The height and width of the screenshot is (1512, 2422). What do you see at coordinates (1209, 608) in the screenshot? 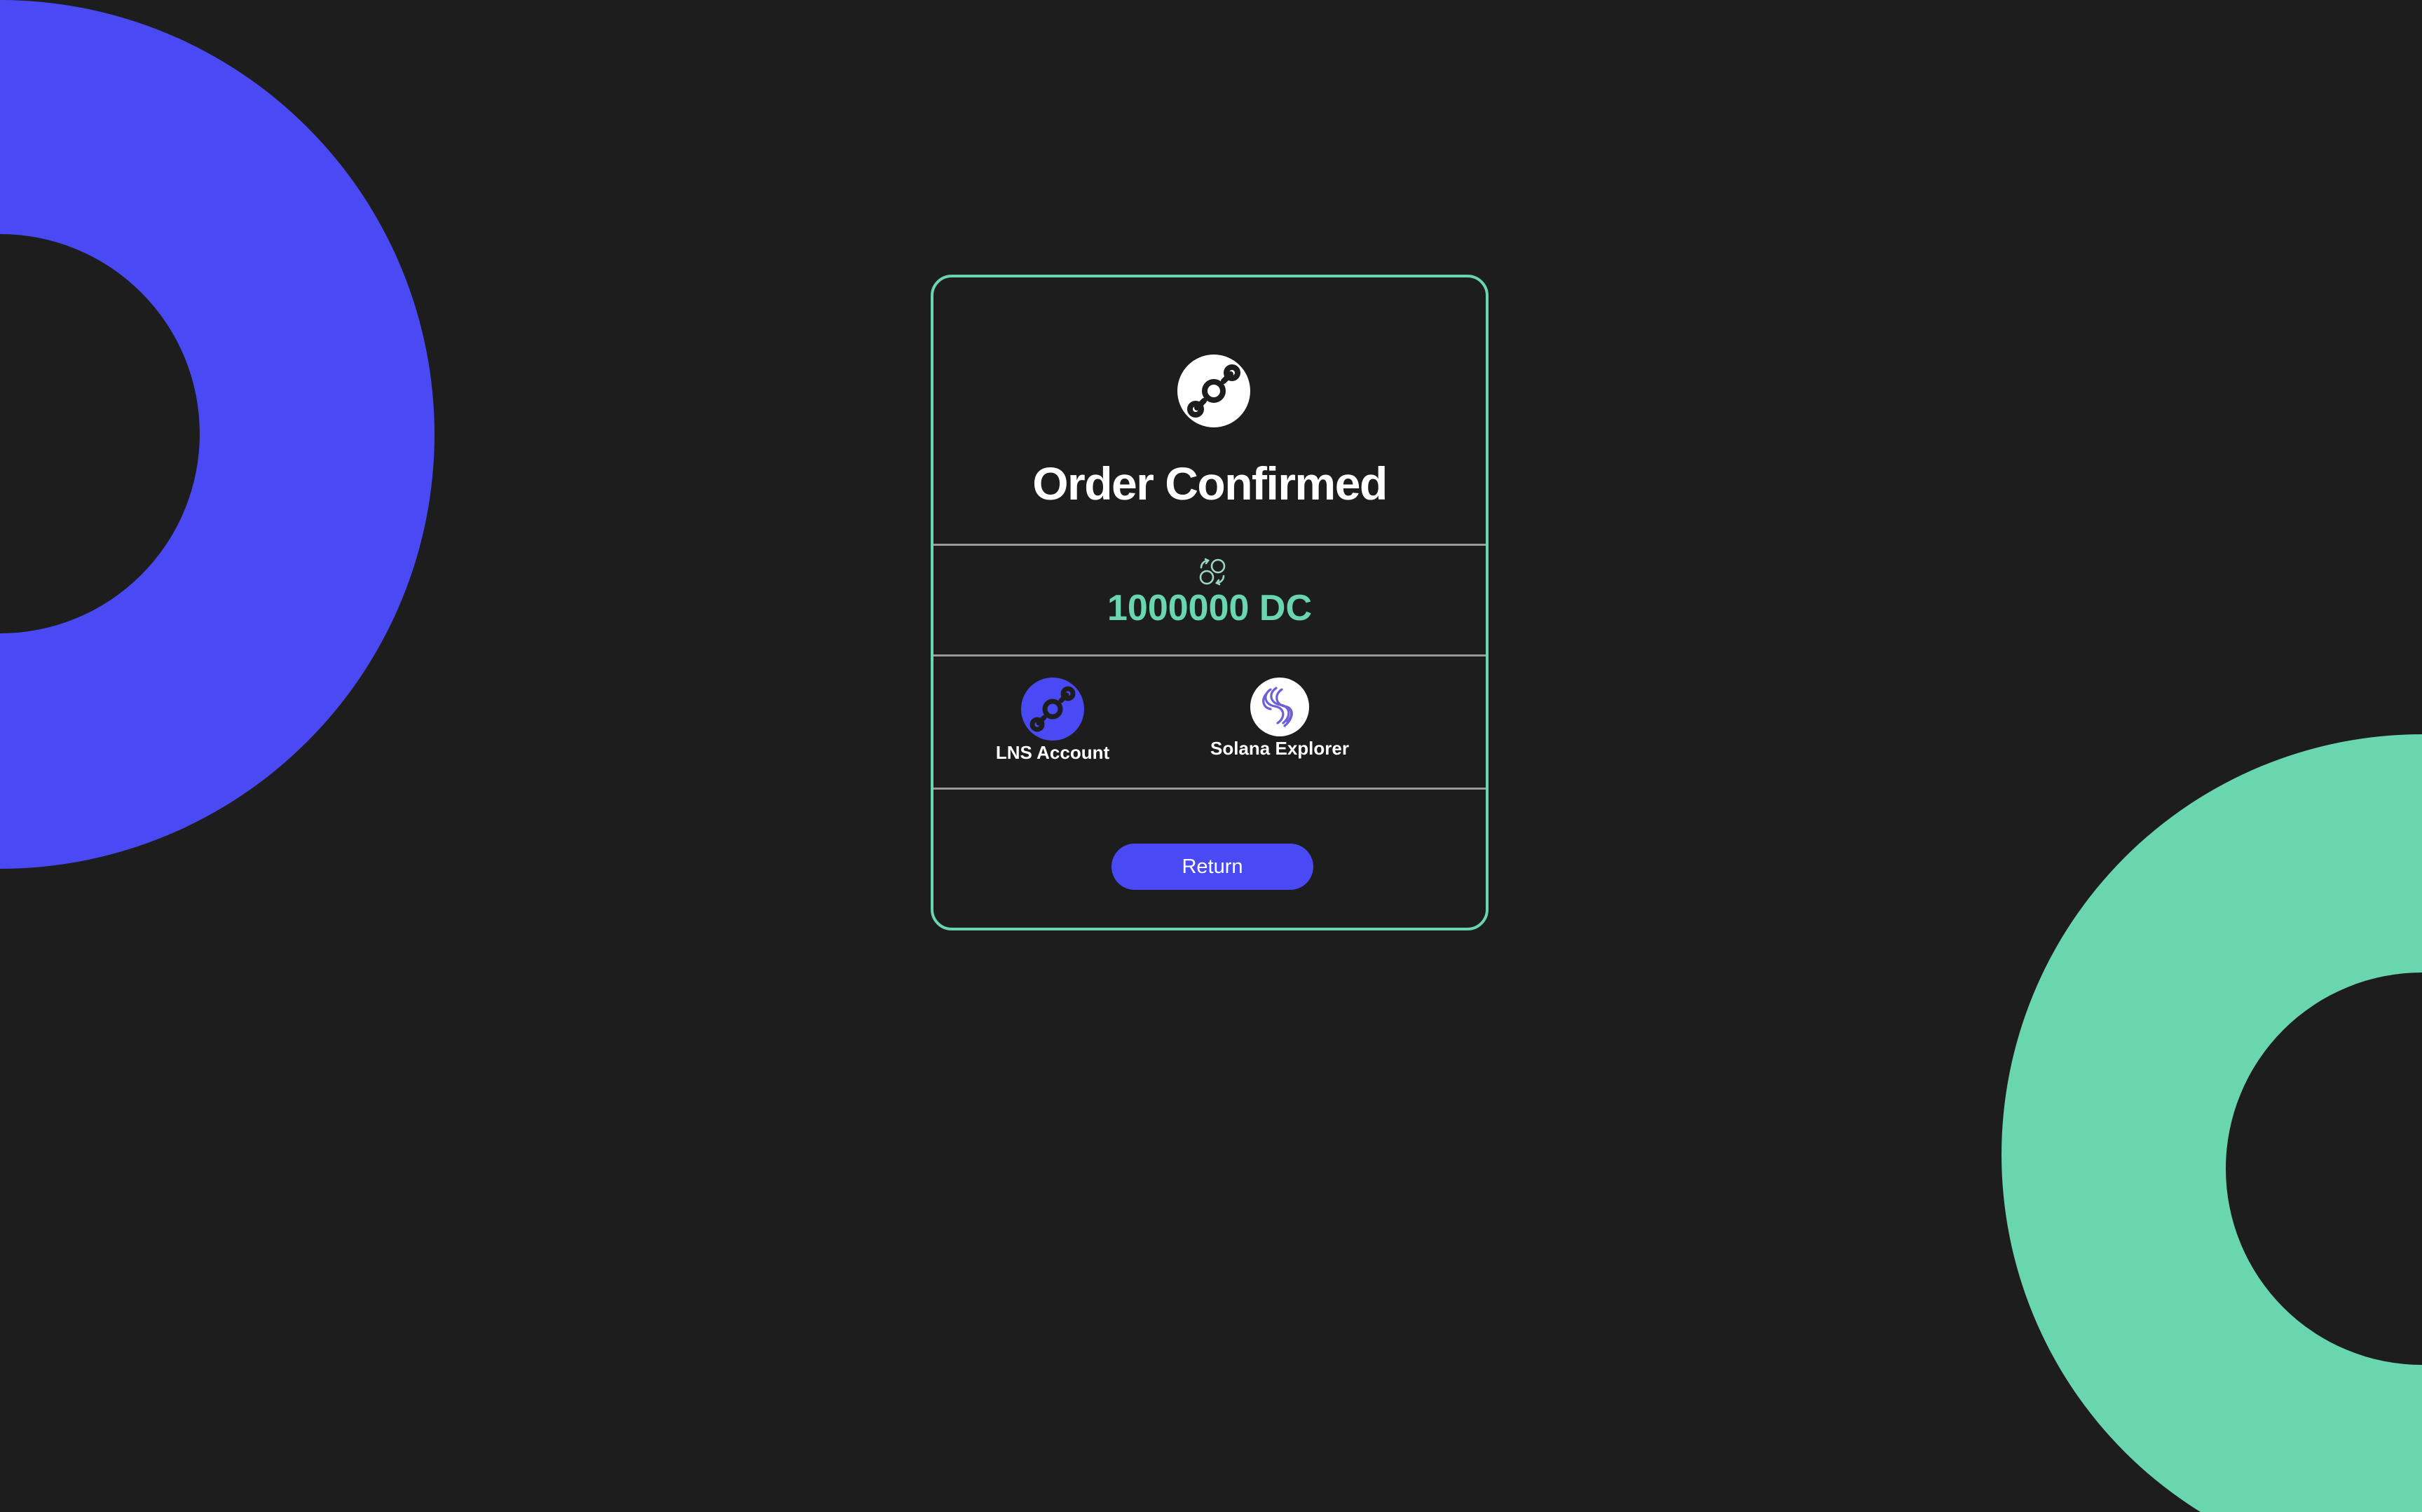
I see `dc-amount: 1000000 DC` at bounding box center [1209, 608].